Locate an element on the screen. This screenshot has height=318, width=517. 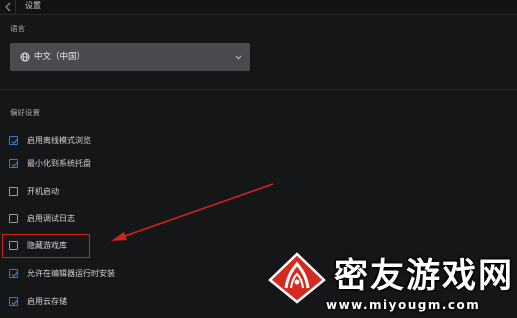
watermark: 密友游戏网 www.miyougm.com is located at coordinates (389, 285).